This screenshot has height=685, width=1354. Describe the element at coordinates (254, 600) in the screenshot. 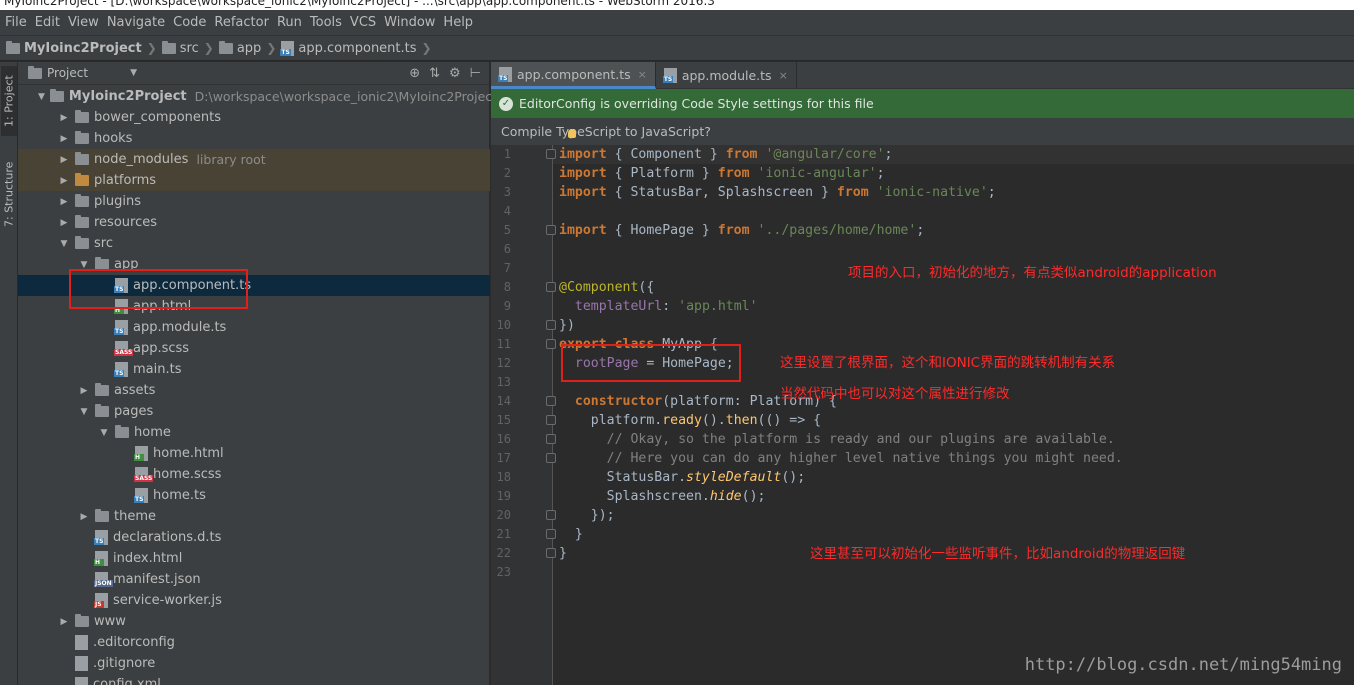

I see `tree-file: JS service-worker.js` at that location.